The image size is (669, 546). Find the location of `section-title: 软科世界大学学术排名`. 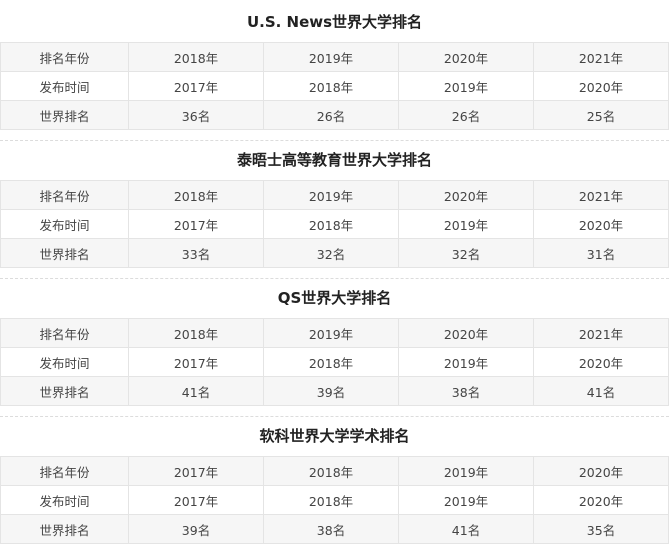

section-title: 软科世界大学学术排名 is located at coordinates (334, 436).